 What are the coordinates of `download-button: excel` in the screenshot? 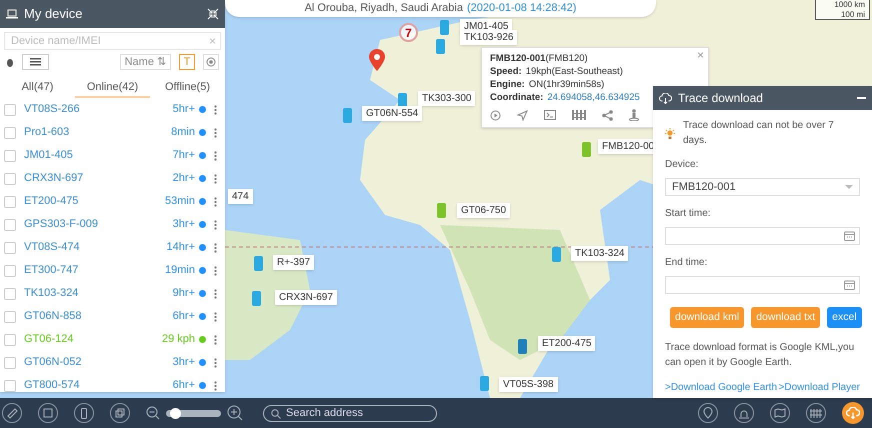 It's located at (844, 317).